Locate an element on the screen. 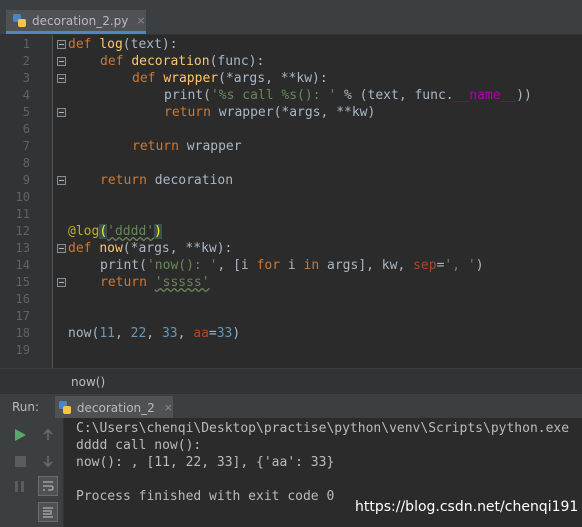 Image resolution: width=582 pixels, height=527 pixels. breadcrumb: now() is located at coordinates (291, 381).